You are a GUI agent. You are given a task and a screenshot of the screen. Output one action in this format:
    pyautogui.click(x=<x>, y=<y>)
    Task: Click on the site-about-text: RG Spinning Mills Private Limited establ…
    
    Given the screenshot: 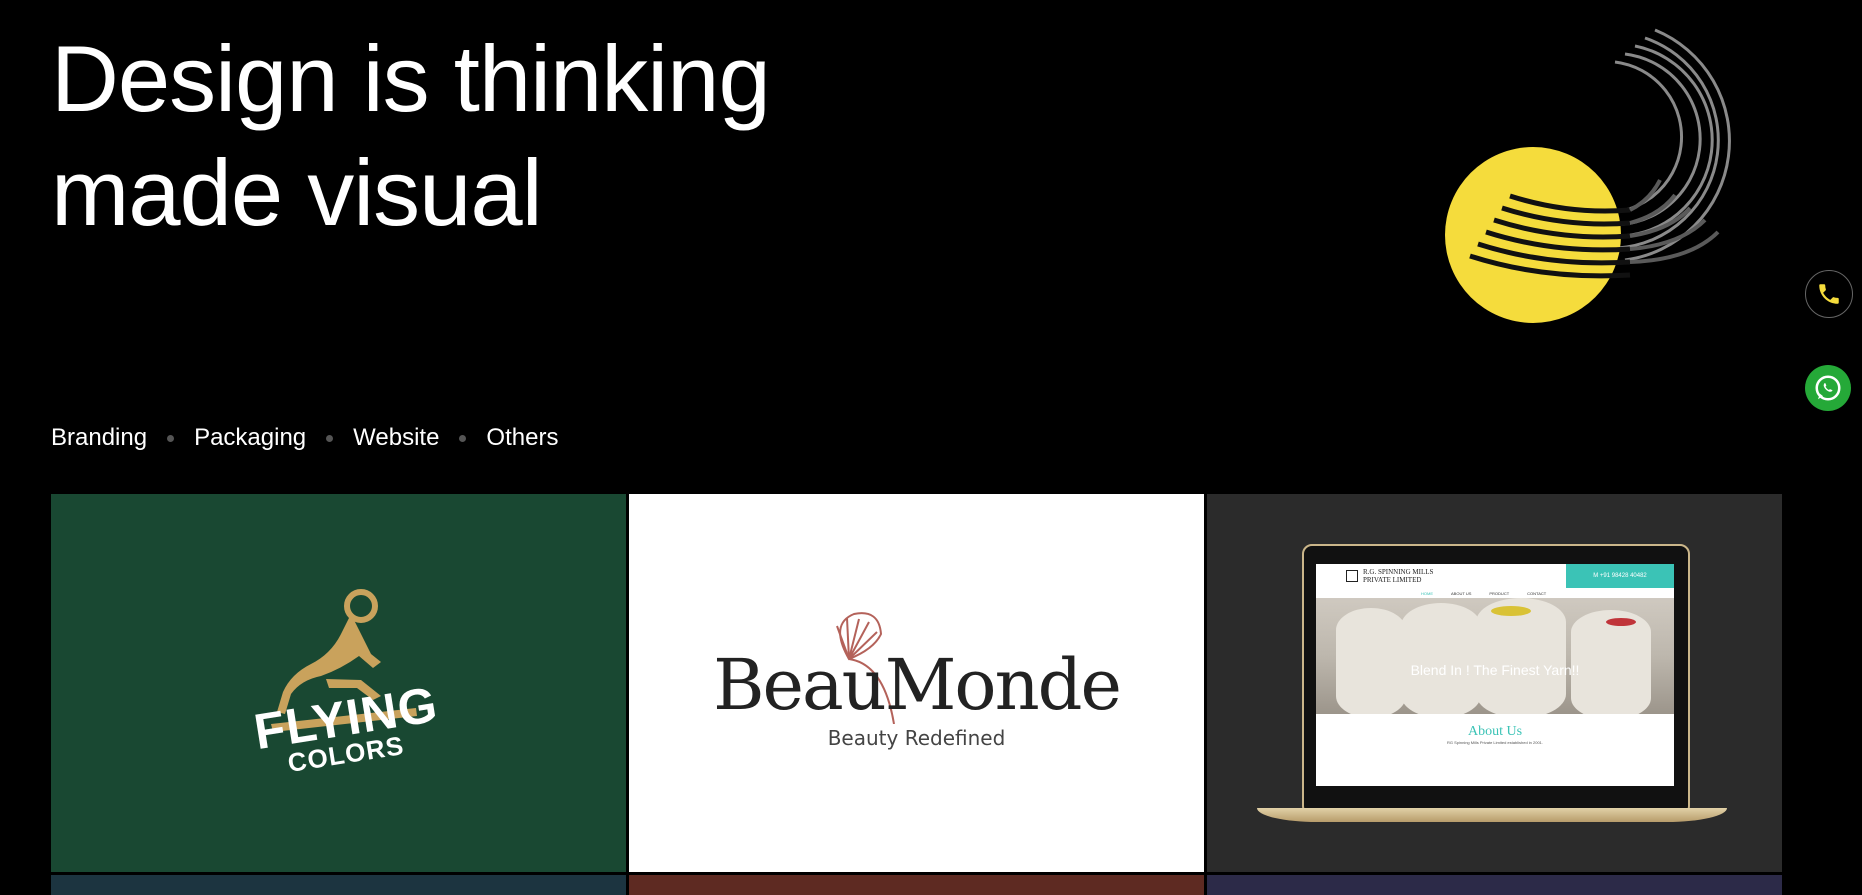 What is the action you would take?
    pyautogui.click(x=1495, y=742)
    